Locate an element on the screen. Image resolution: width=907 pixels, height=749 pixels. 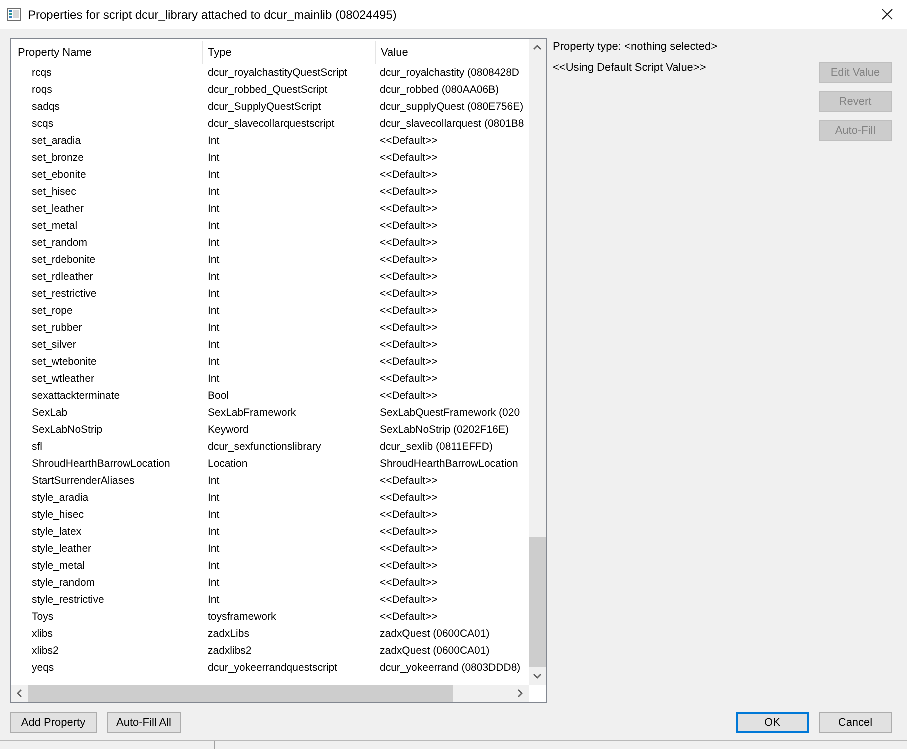
ok-button: OK is located at coordinates (772, 722).